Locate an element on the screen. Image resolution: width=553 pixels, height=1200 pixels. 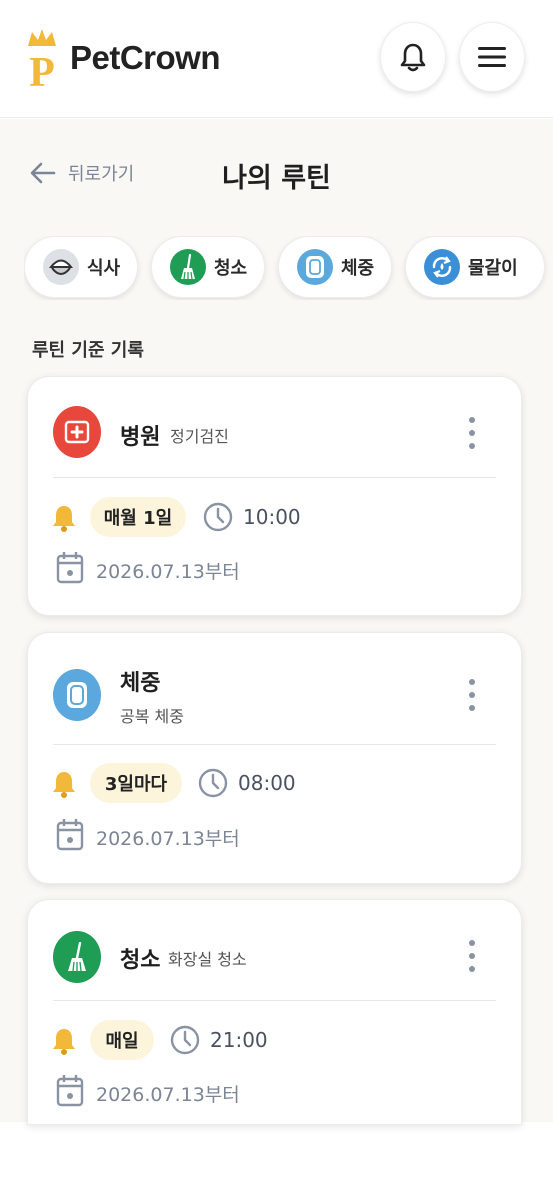
logo: P PetCrown is located at coordinates (122, 61).